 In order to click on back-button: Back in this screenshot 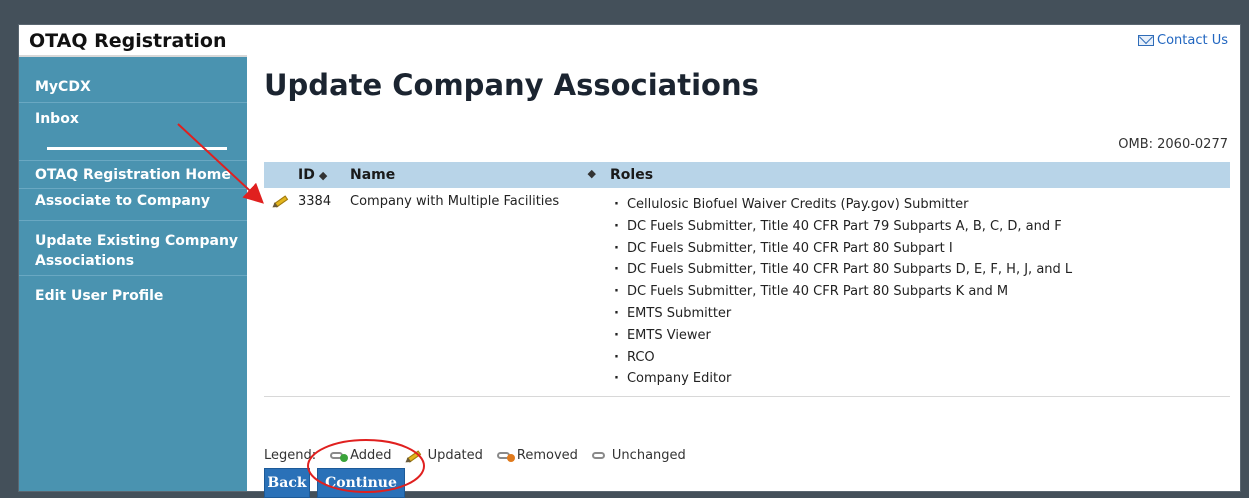, I will do `click(287, 483)`.